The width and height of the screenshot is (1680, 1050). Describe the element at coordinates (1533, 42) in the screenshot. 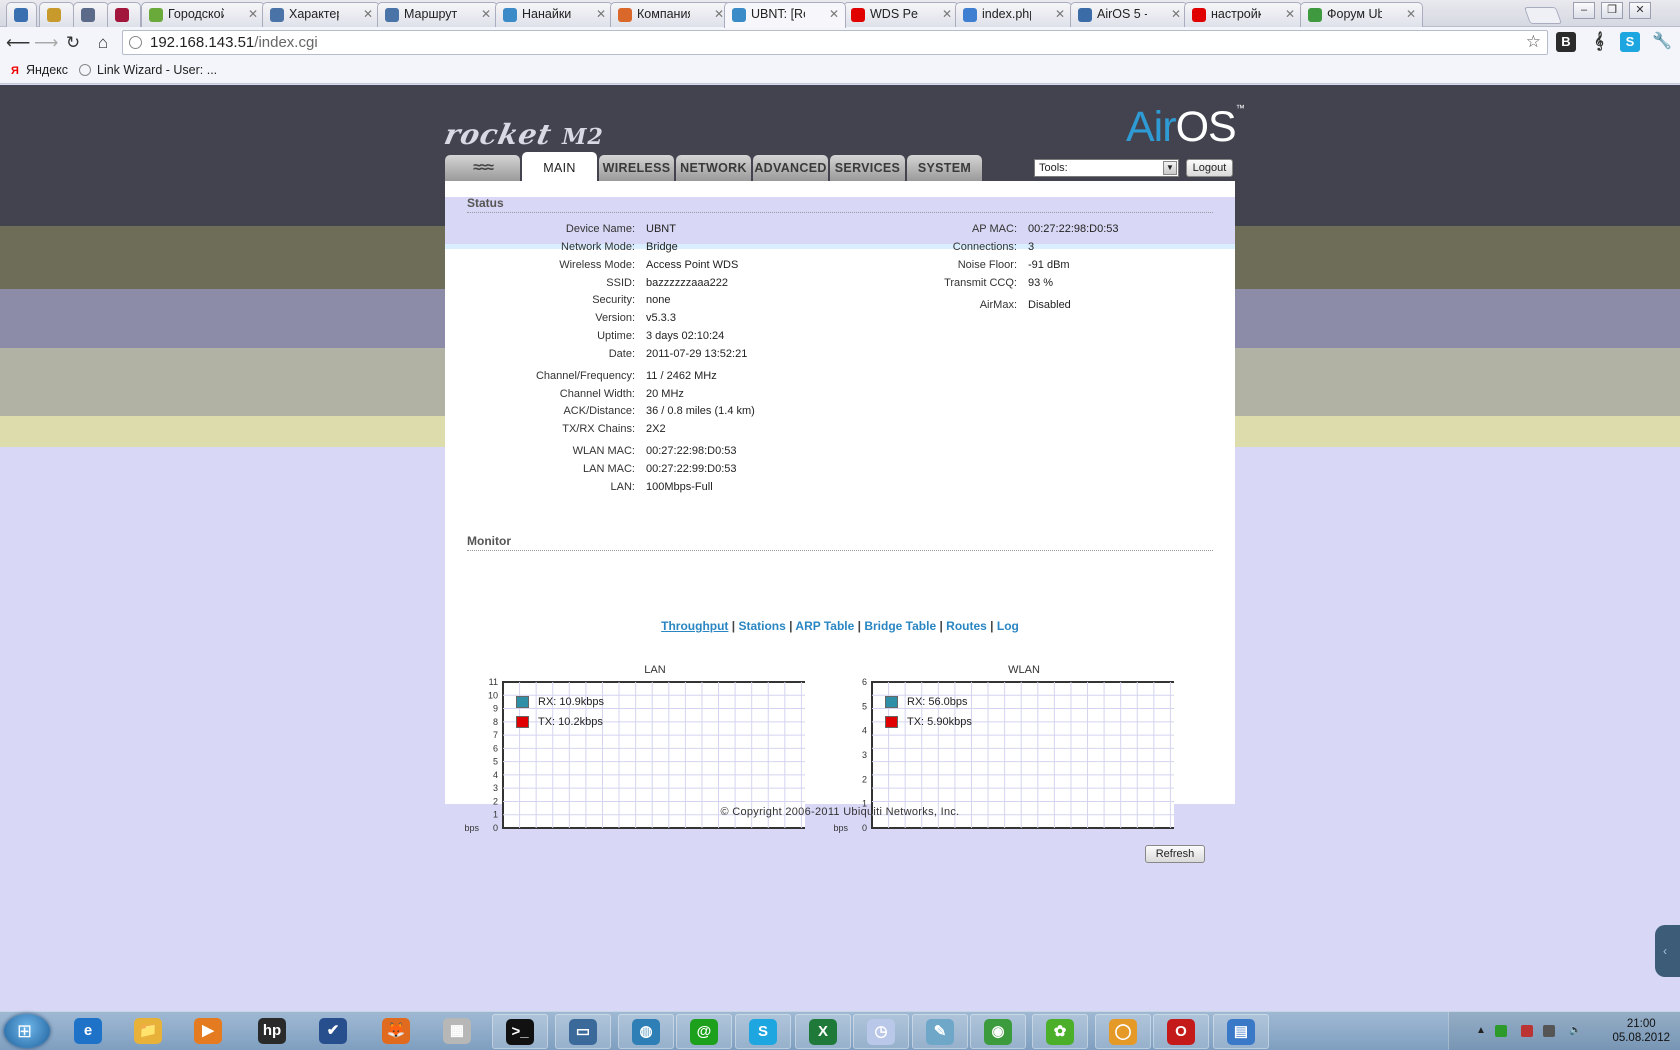

I see `bookmark-star-icon: ☆` at that location.